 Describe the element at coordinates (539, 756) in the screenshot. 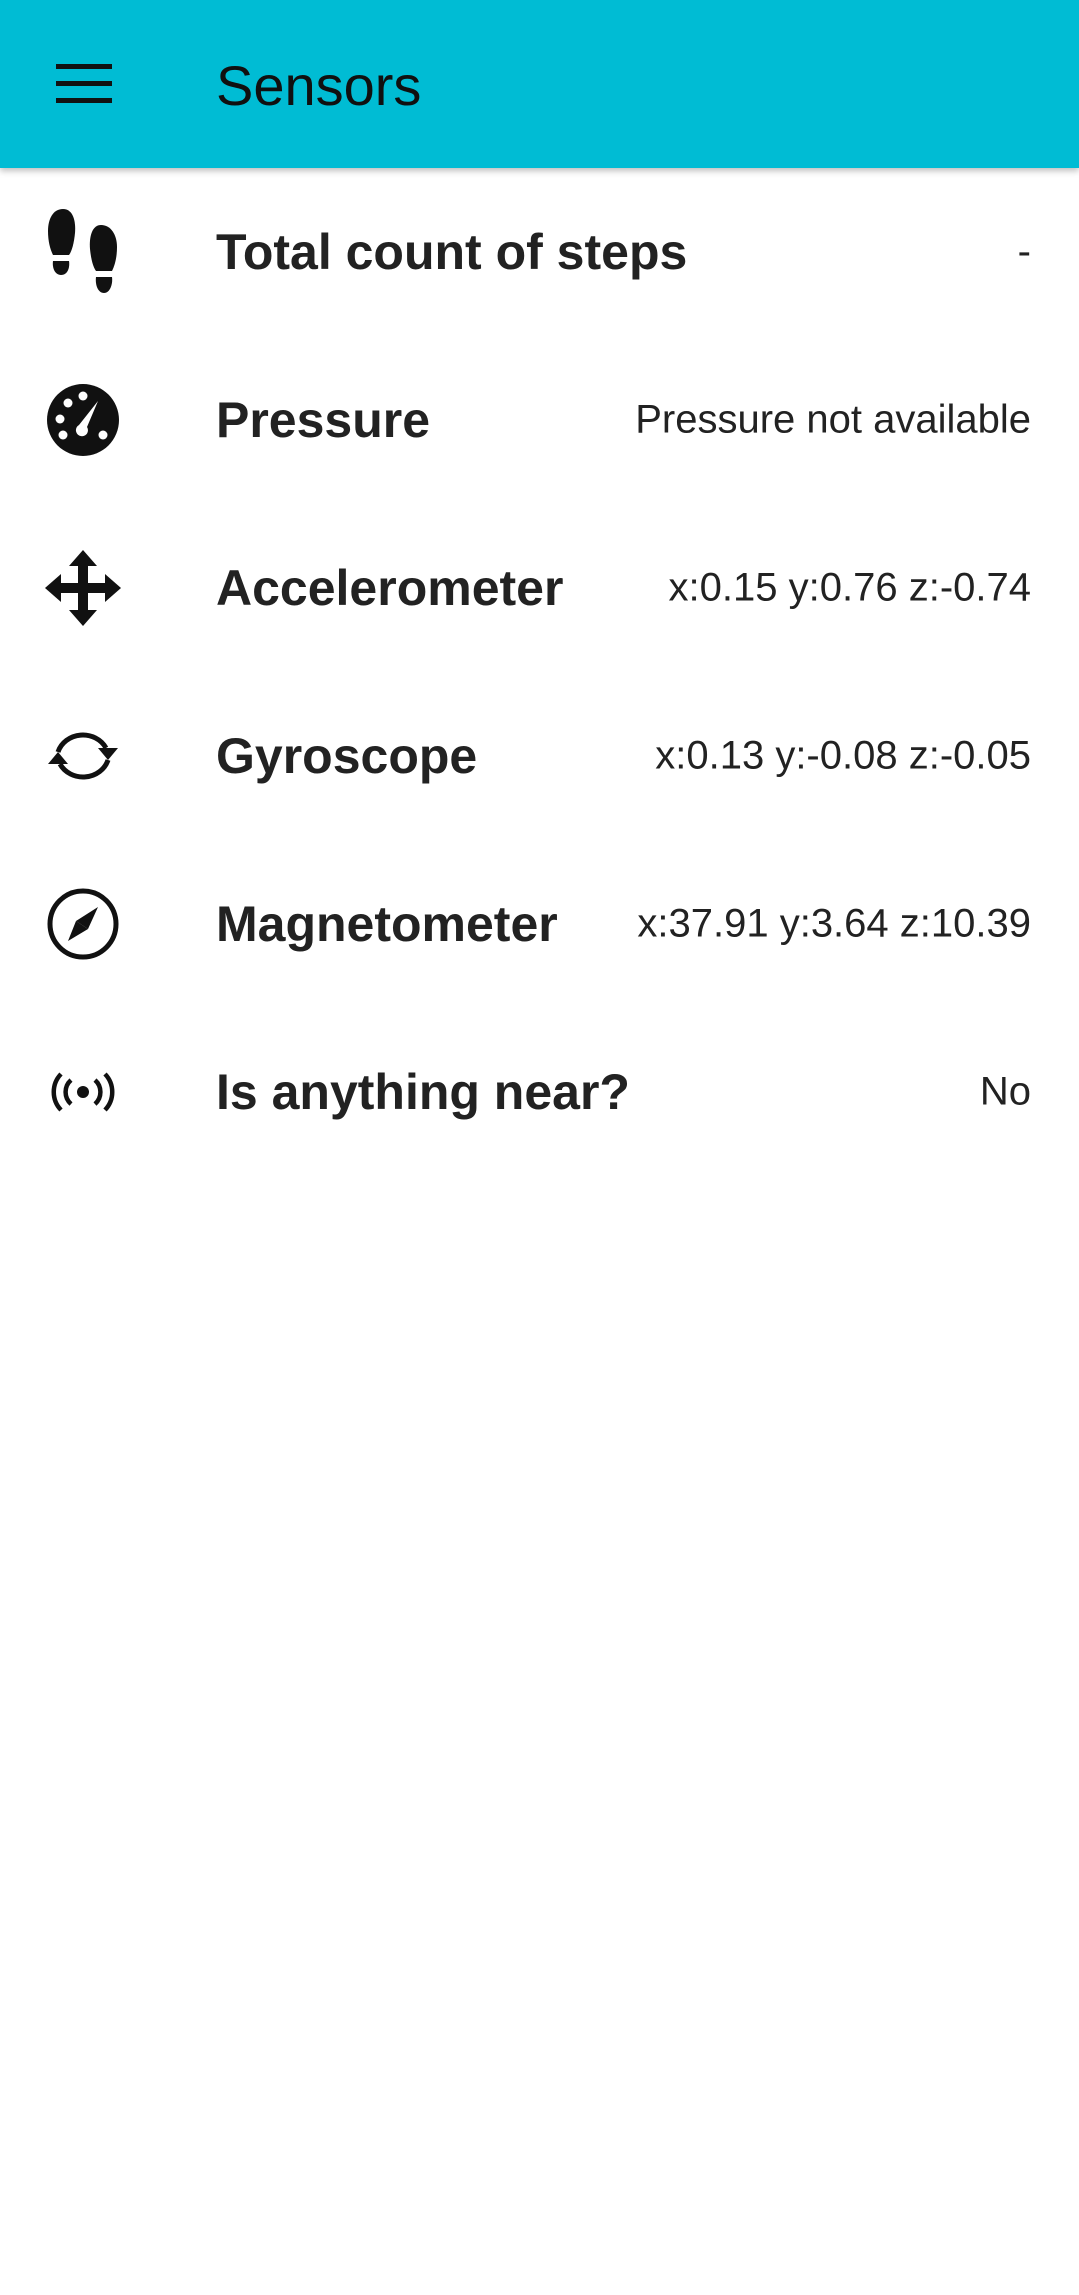

I see `list-item-gyroscope: Gyroscope x:0.13 y:-0.08 z:-0.05` at that location.